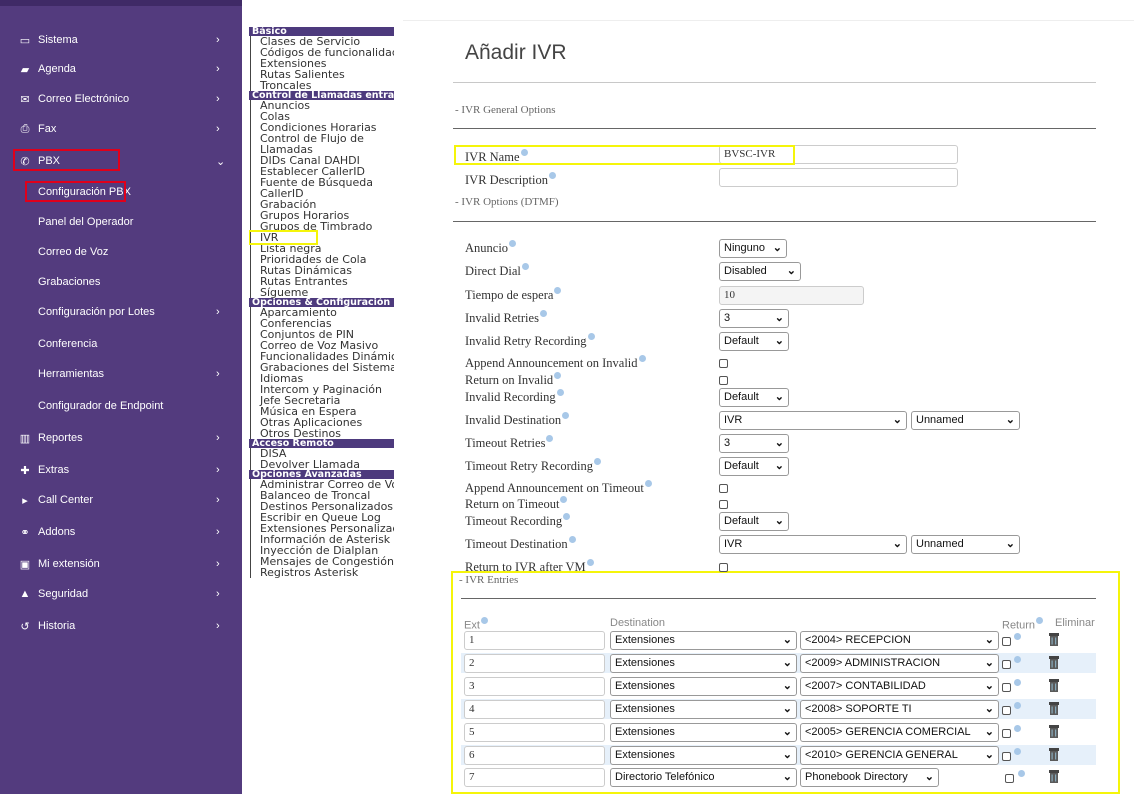 The width and height of the screenshot is (1134, 794). What do you see at coordinates (754, 466) in the screenshot?
I see `timeout-retry-recording-select: Default ⌄` at bounding box center [754, 466].